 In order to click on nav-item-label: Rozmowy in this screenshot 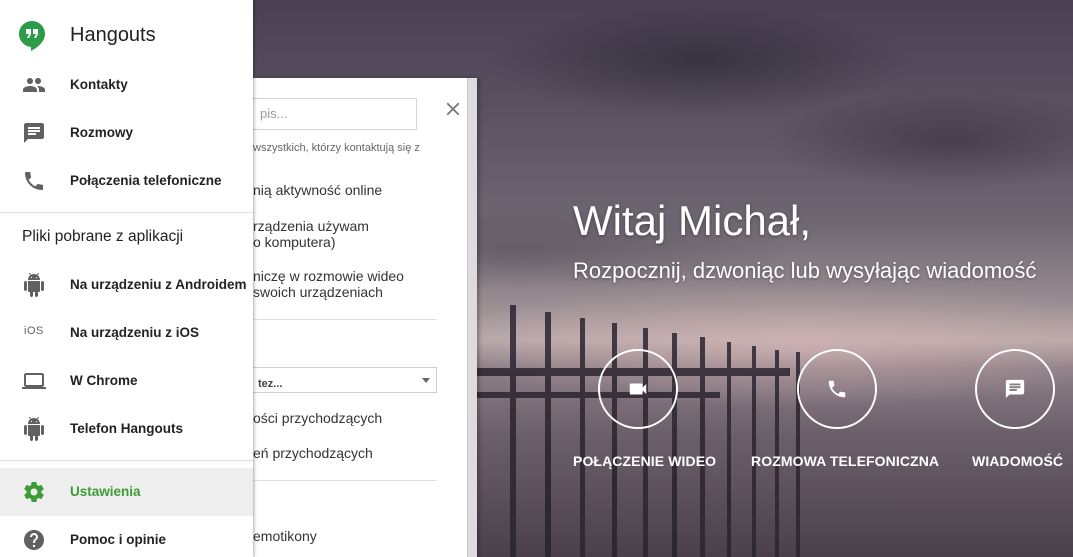, I will do `click(102, 132)`.